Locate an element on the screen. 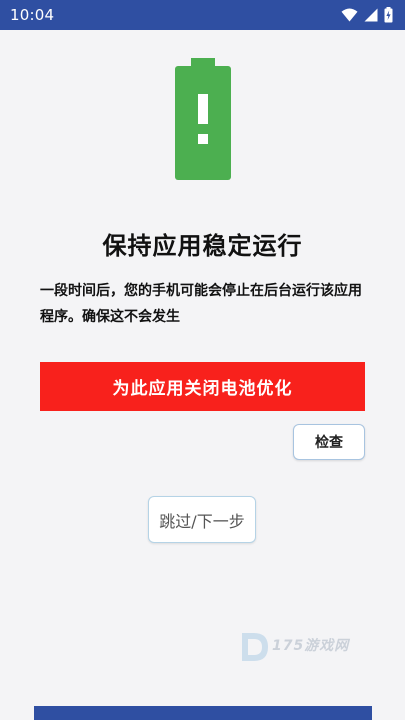 The width and height of the screenshot is (405, 720). check-button: 检查 is located at coordinates (329, 442).